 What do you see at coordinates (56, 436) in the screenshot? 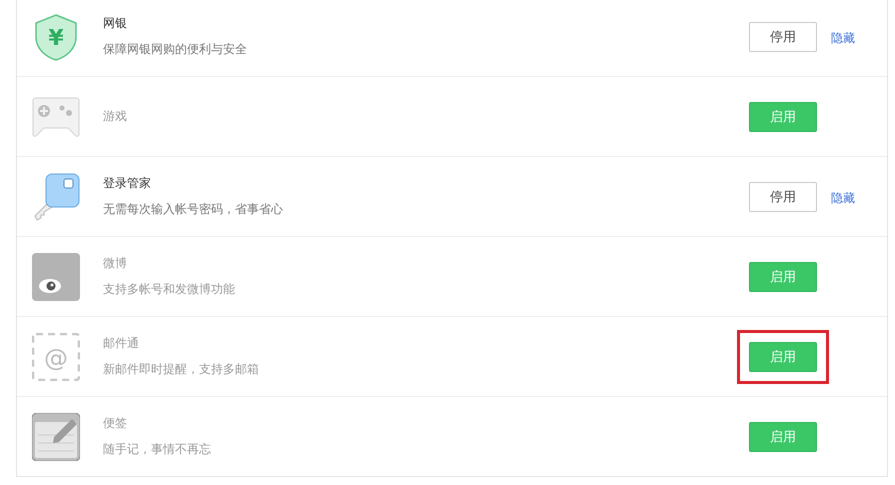
I see `notepad-icon` at bounding box center [56, 436].